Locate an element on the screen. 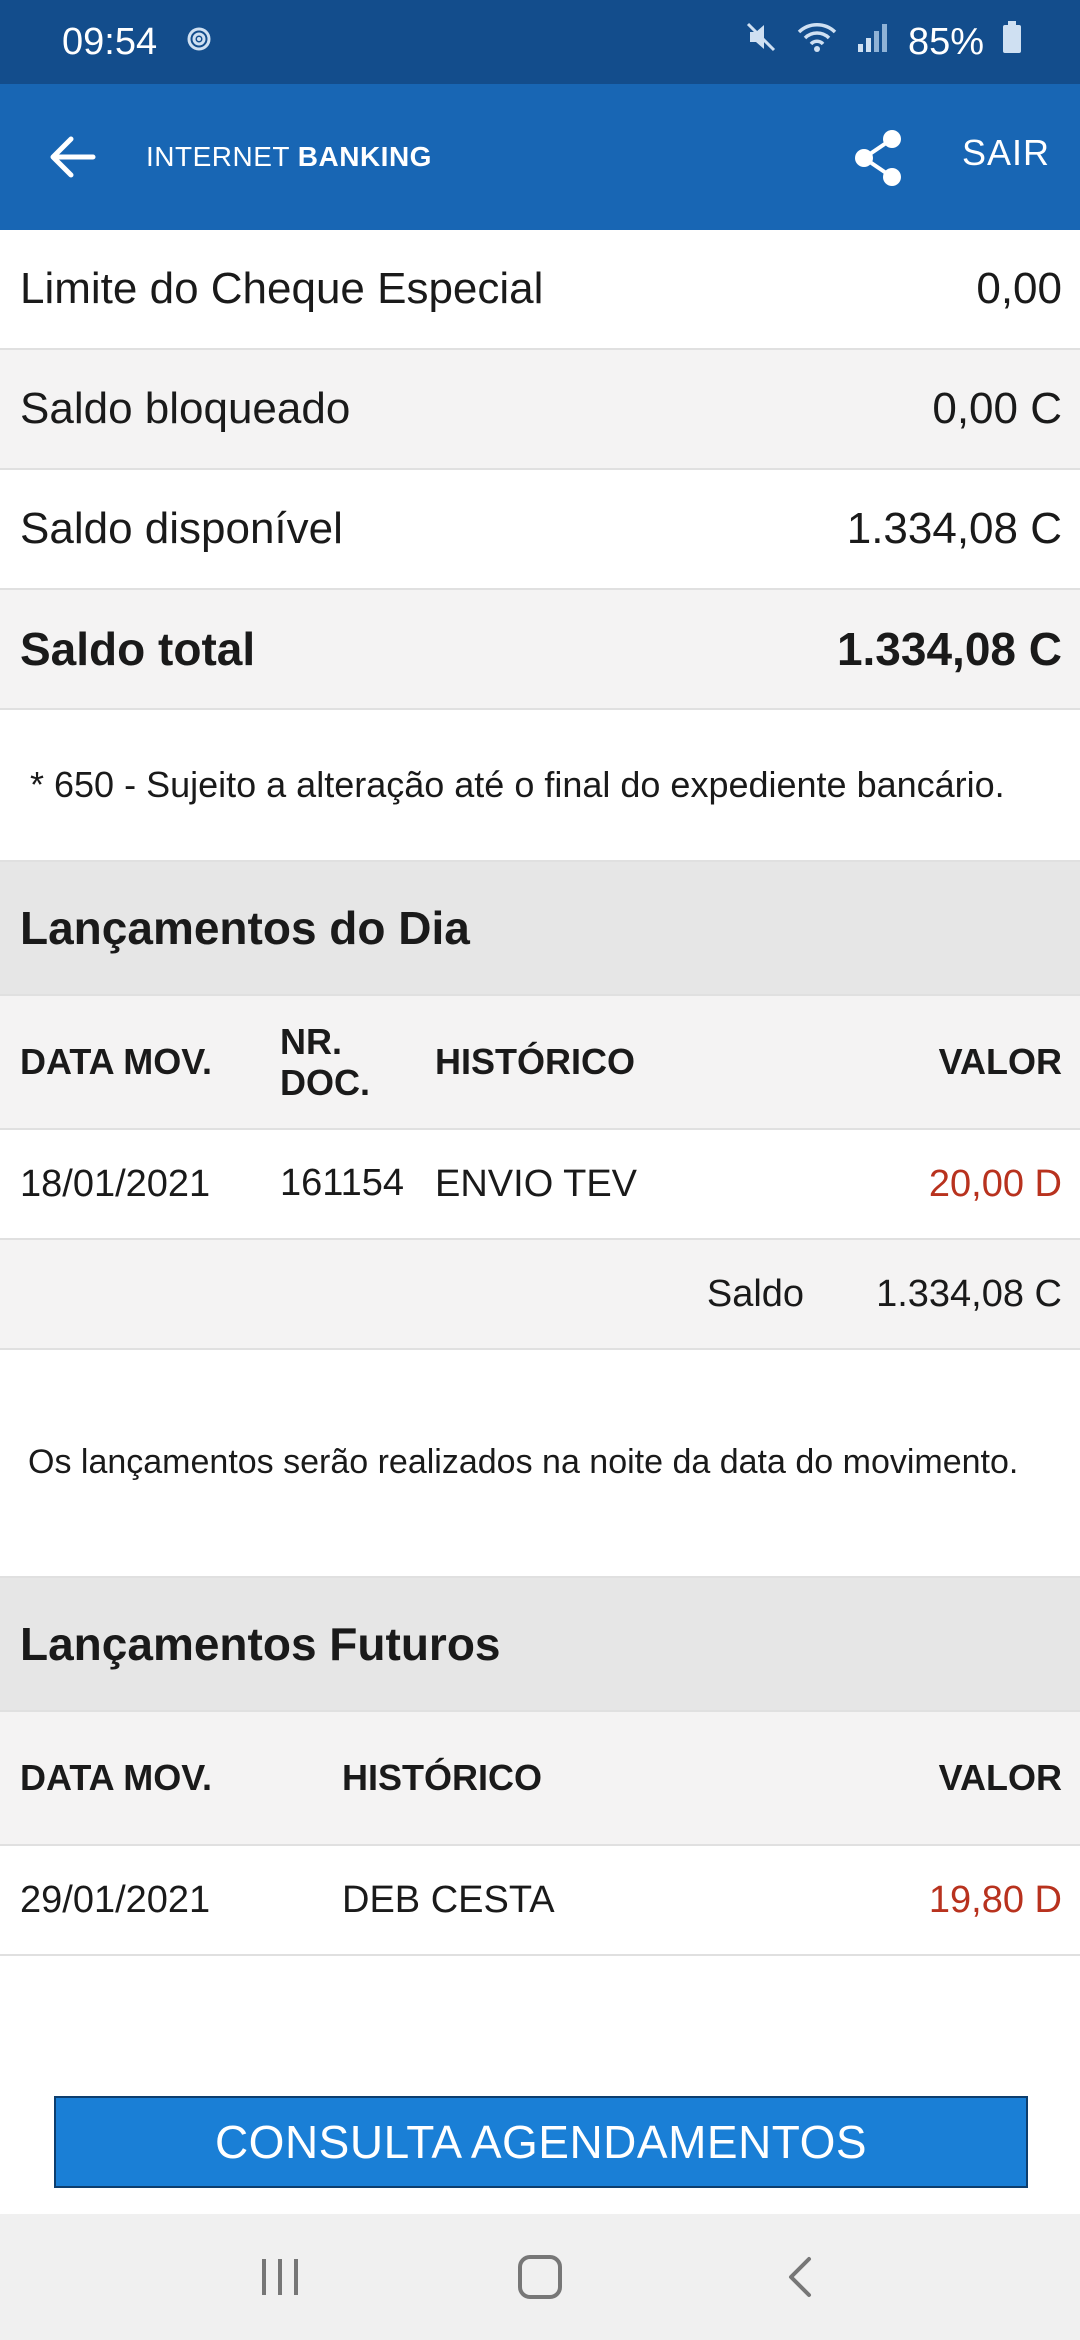  section-title-lancamentos-dia: Lançamentos do Dia is located at coordinates (540, 929).